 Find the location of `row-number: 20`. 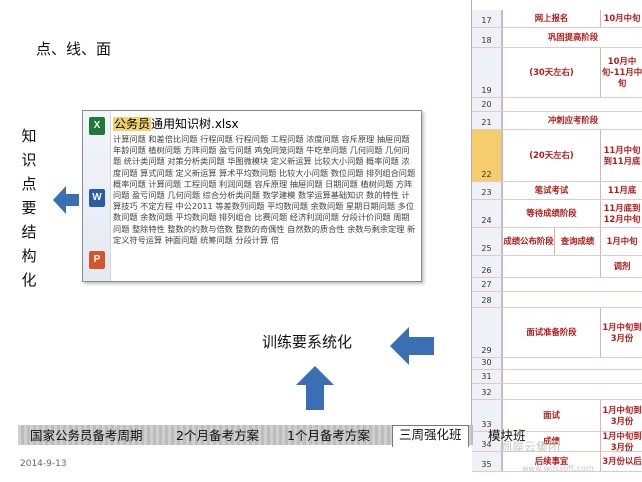

row-number: 20 is located at coordinates (487, 104).